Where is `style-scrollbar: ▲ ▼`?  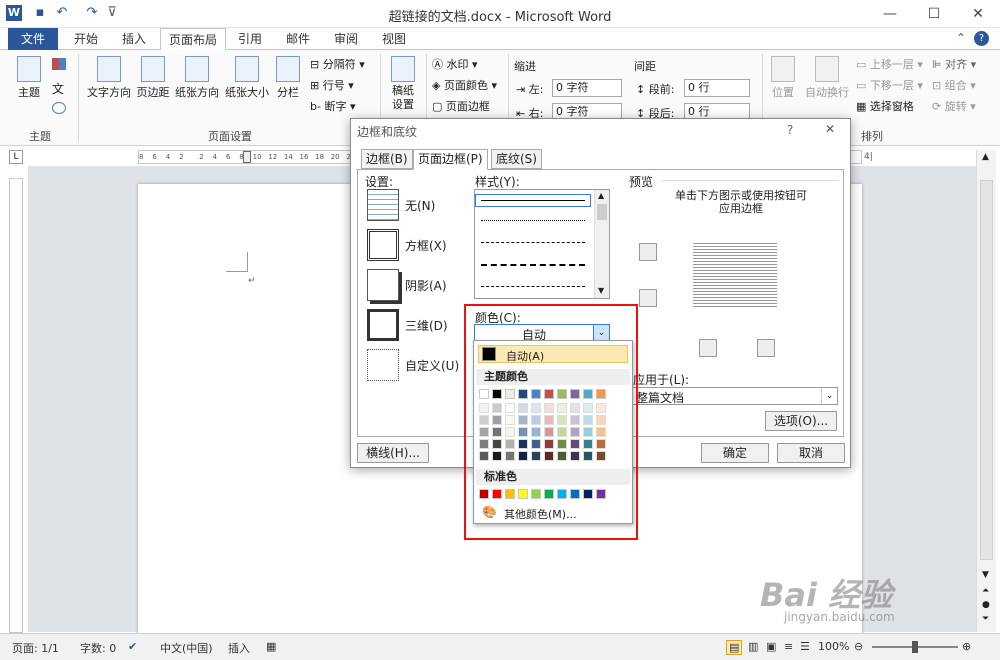
style-scrollbar: ▲ ▼ is located at coordinates (601, 244).